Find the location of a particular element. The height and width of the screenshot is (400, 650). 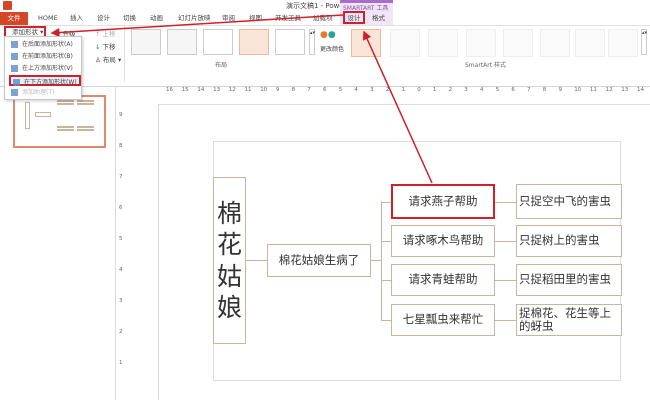

add-shape-label: 添加形状 is located at coordinates (25, 32).